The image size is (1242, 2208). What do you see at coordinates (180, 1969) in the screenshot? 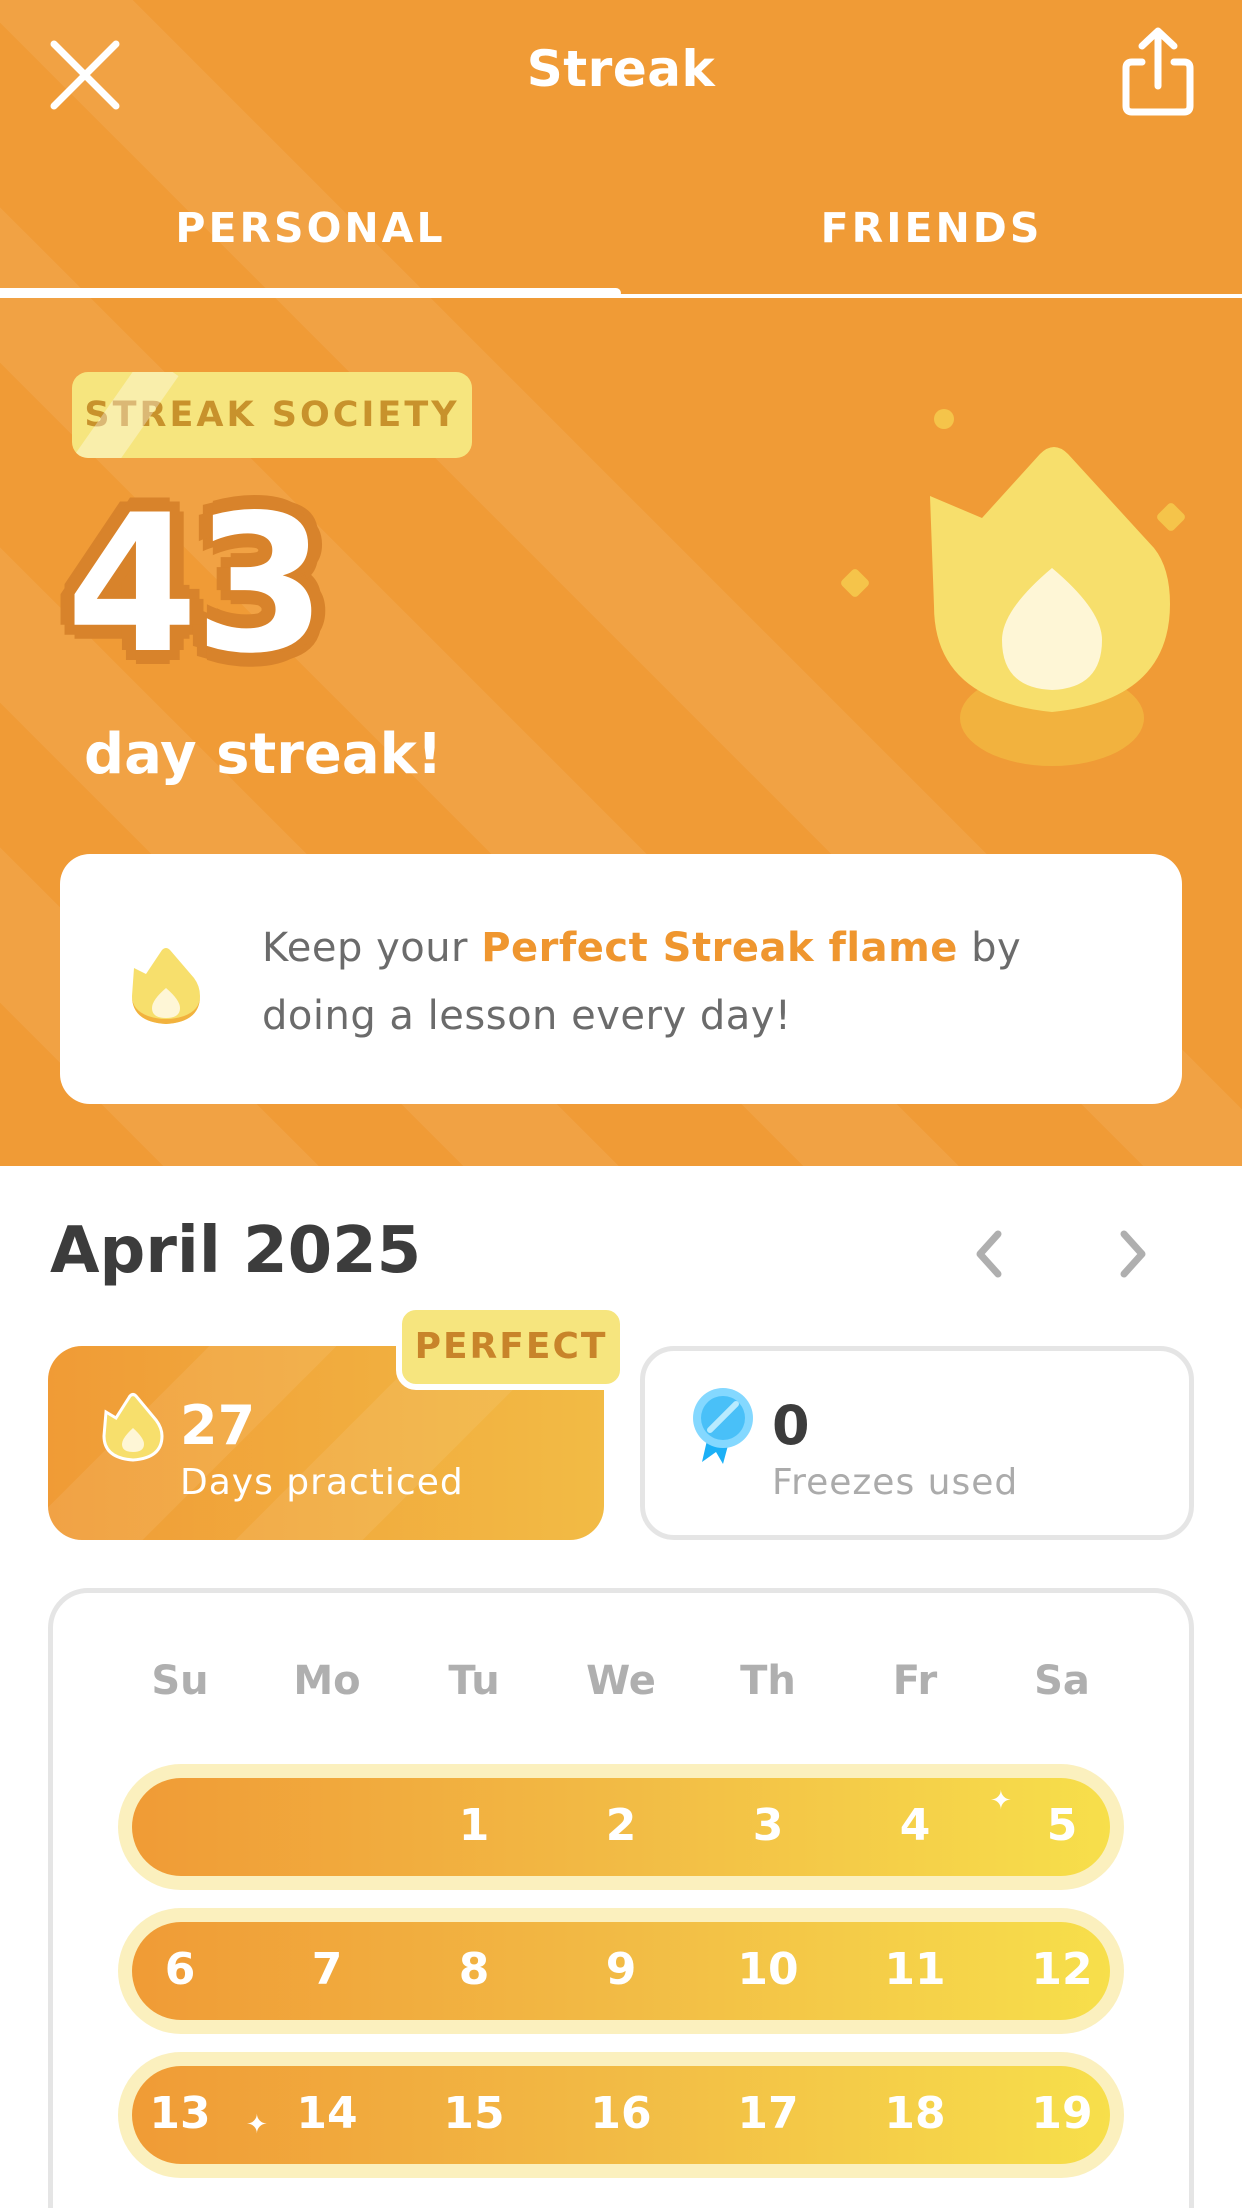
I see `calendar-day: 6` at bounding box center [180, 1969].